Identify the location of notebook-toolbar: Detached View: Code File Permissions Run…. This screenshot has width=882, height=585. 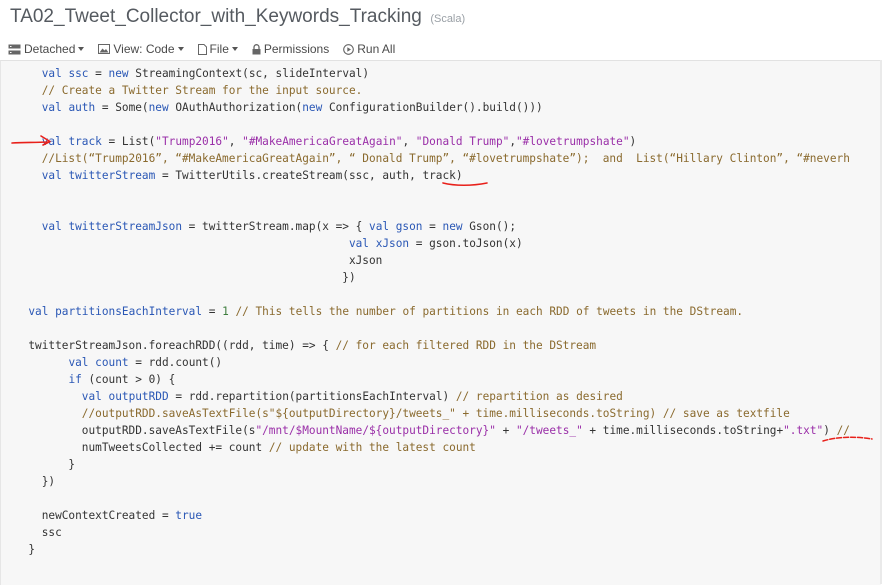
(208, 49).